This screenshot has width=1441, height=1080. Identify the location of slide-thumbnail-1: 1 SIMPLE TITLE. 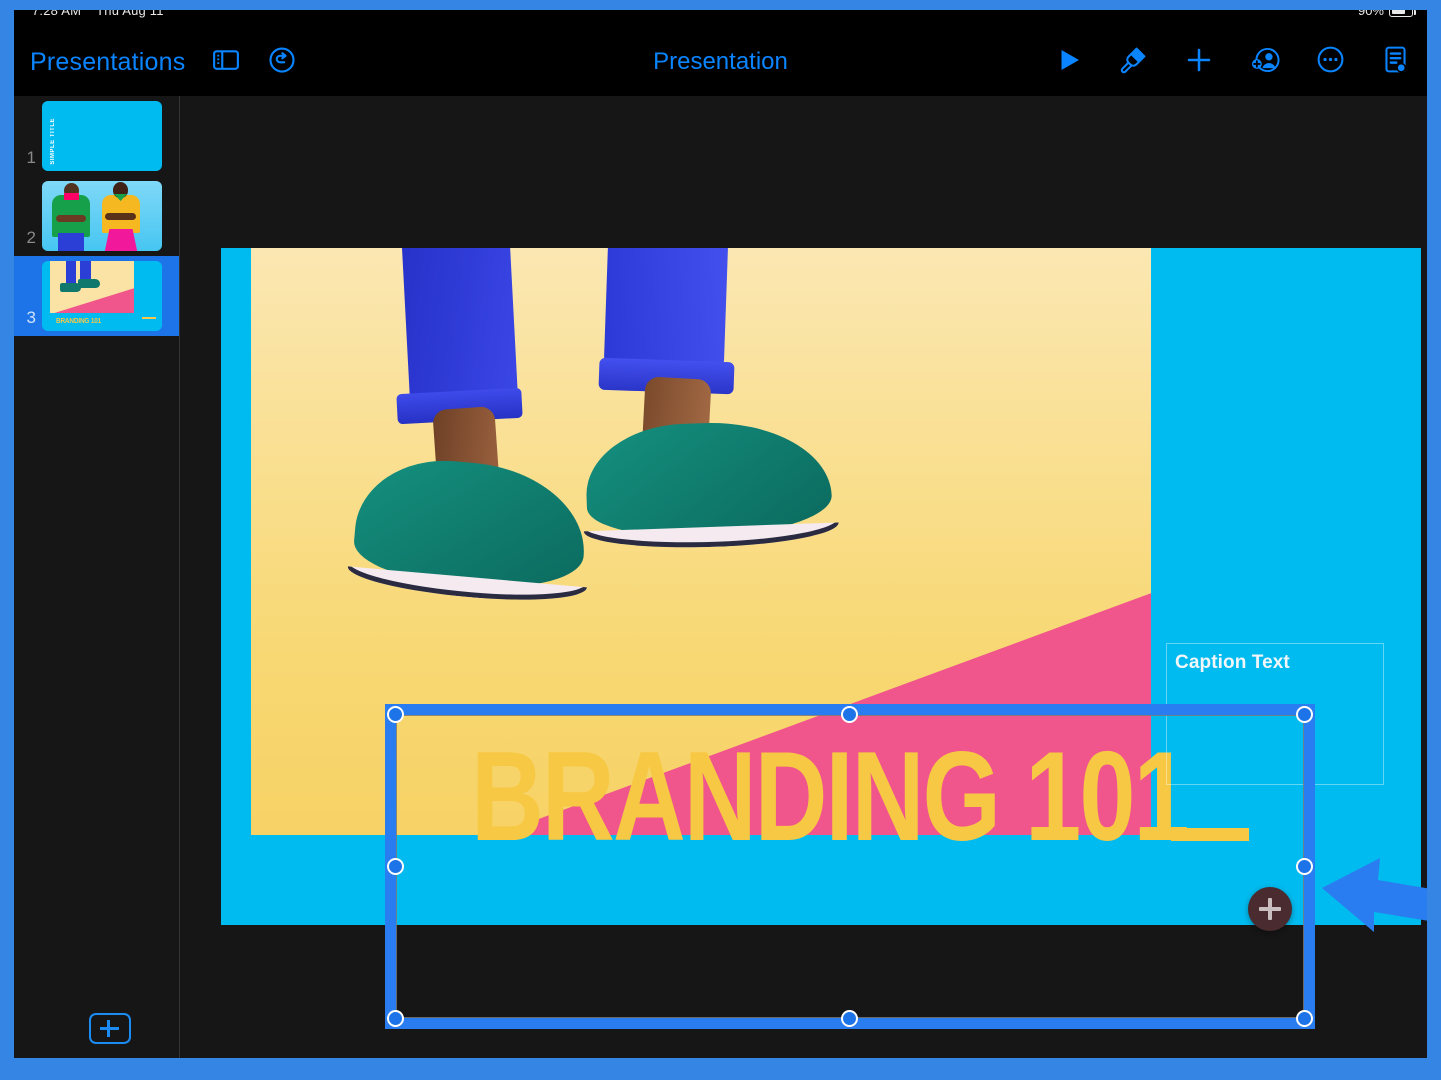
(96, 136).